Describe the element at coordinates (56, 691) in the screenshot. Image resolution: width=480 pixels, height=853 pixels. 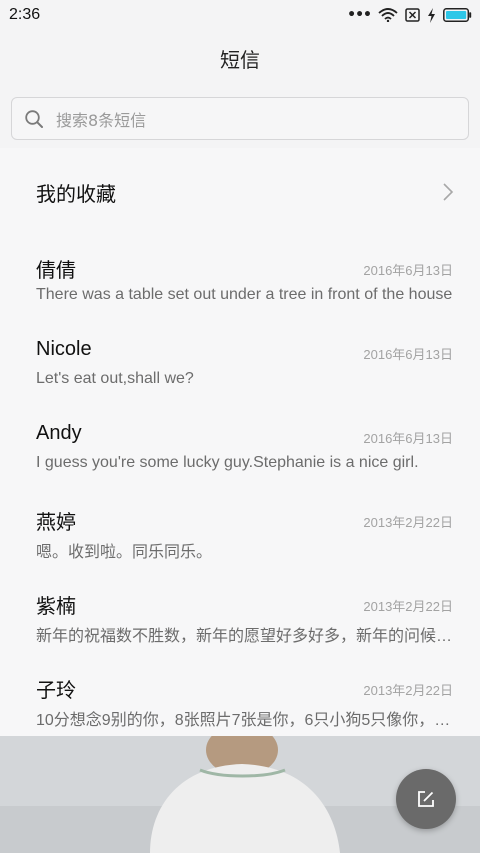
I see `contact-name: 子玲` at that location.